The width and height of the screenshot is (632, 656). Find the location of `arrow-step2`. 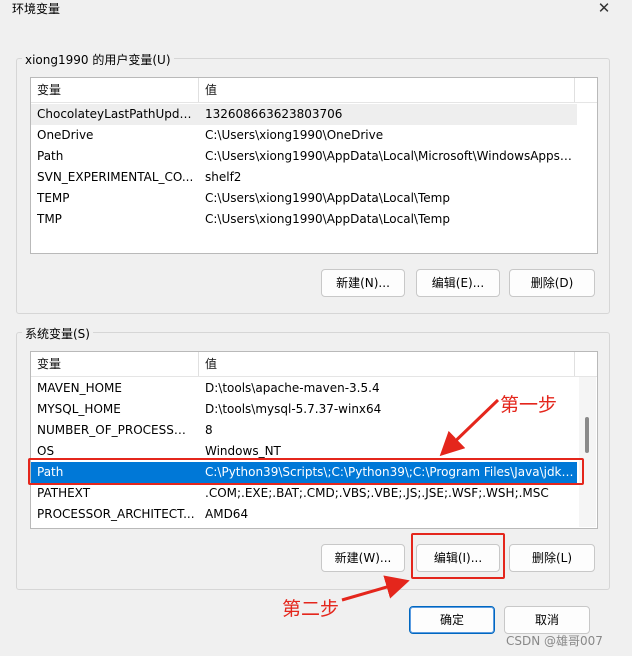

arrow-step2 is located at coordinates (375, 588).